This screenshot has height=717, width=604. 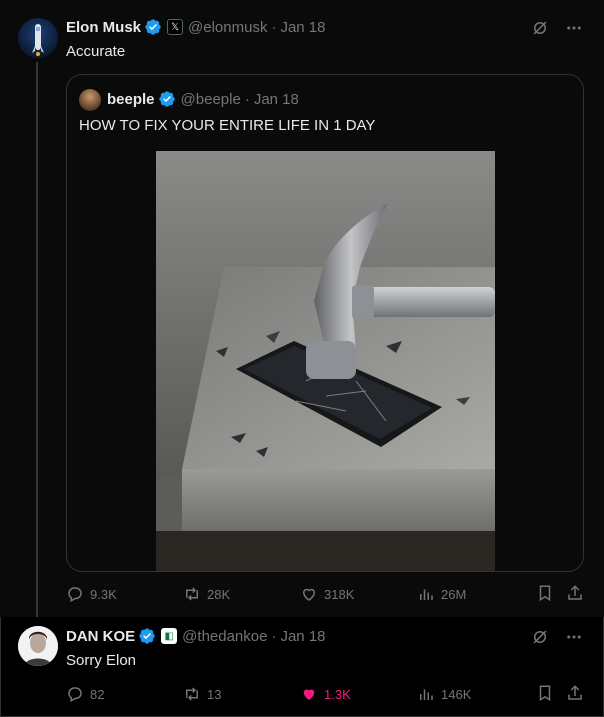 What do you see at coordinates (227, 125) in the screenshot?
I see `quoted-text: HOW TO FIX YOUR ENTIRE LIFE IN 1 DAY` at bounding box center [227, 125].